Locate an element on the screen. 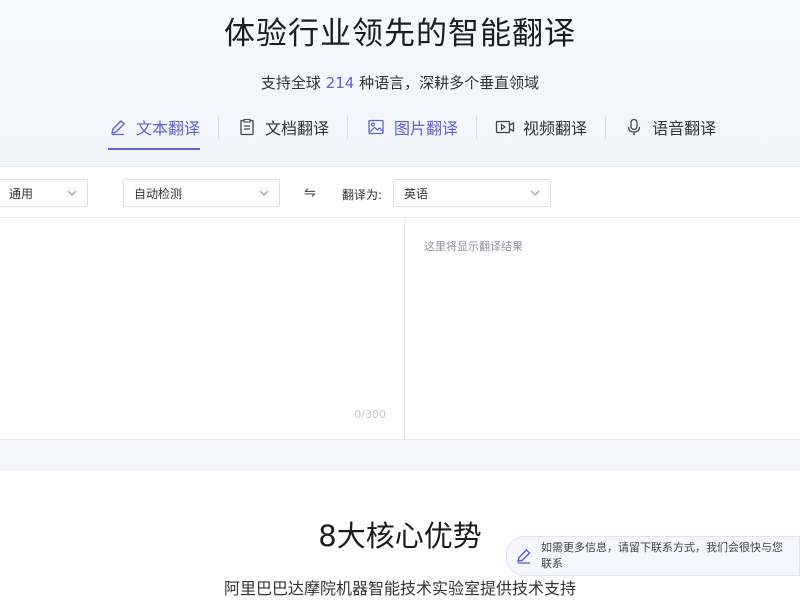 This screenshot has width=800, height=600. translation-toolbar: 通用 自动检测 ⇋ 翻译为: 英语 is located at coordinates (400, 192).